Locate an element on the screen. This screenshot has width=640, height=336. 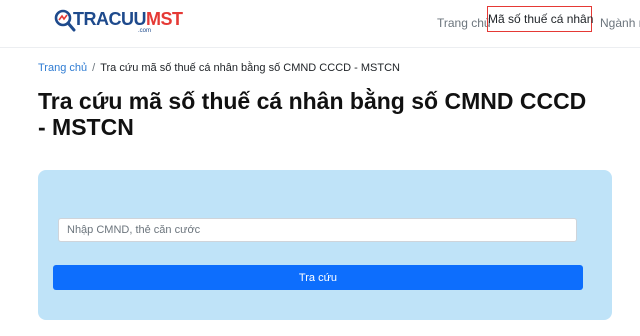
id-number-search-input is located at coordinates (317, 230).